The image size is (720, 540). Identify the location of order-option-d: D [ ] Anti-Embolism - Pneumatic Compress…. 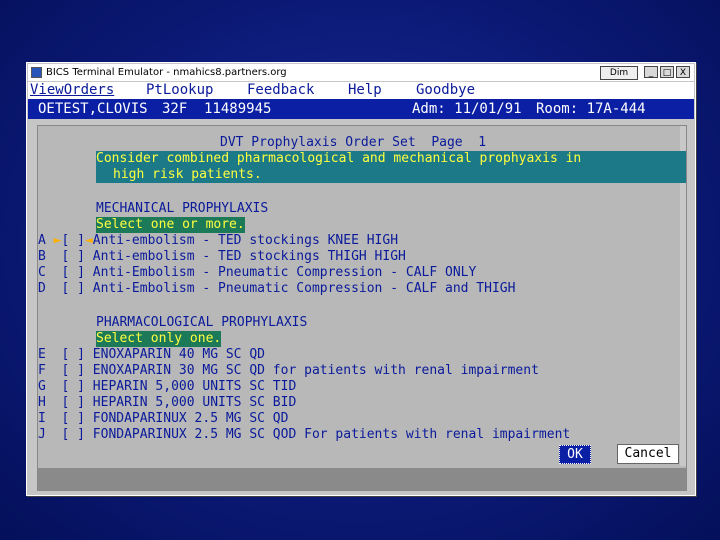
(276, 289).